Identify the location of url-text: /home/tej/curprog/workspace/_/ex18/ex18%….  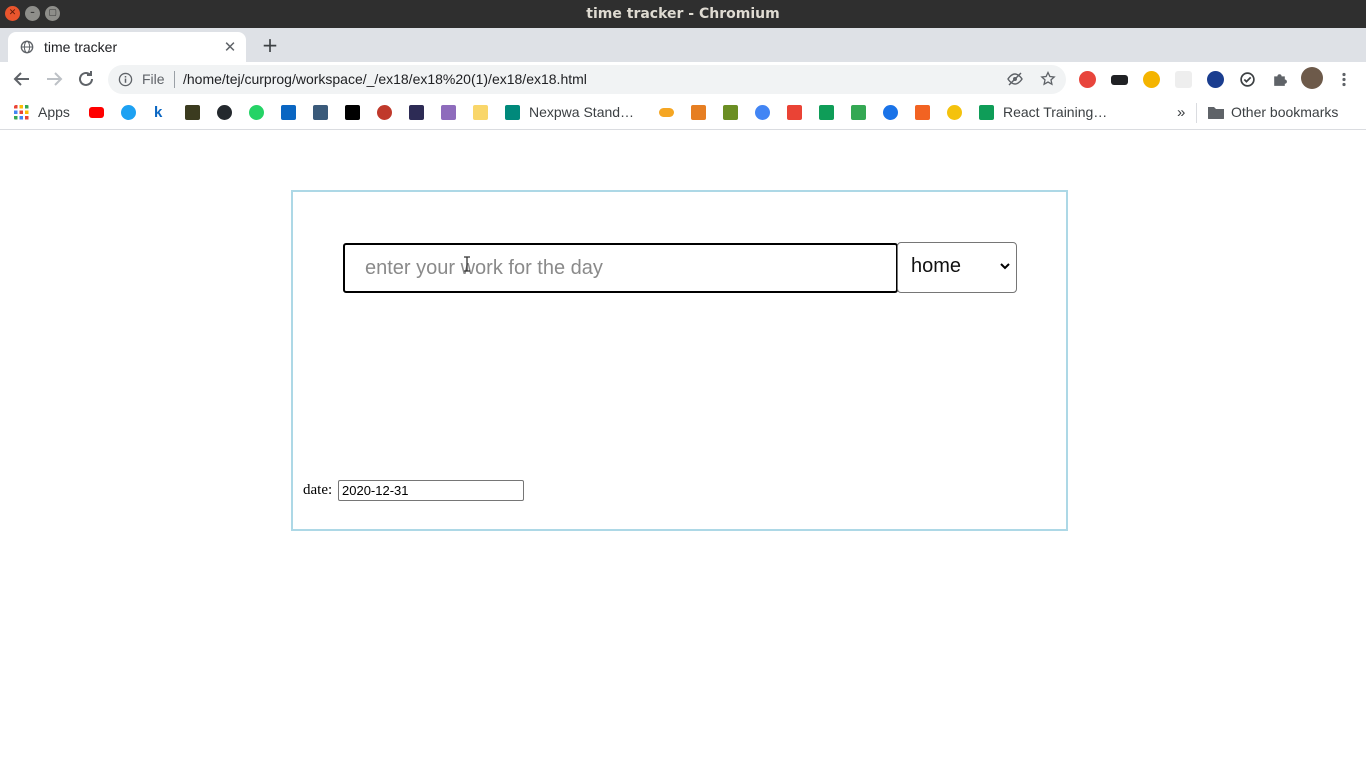
(385, 79).